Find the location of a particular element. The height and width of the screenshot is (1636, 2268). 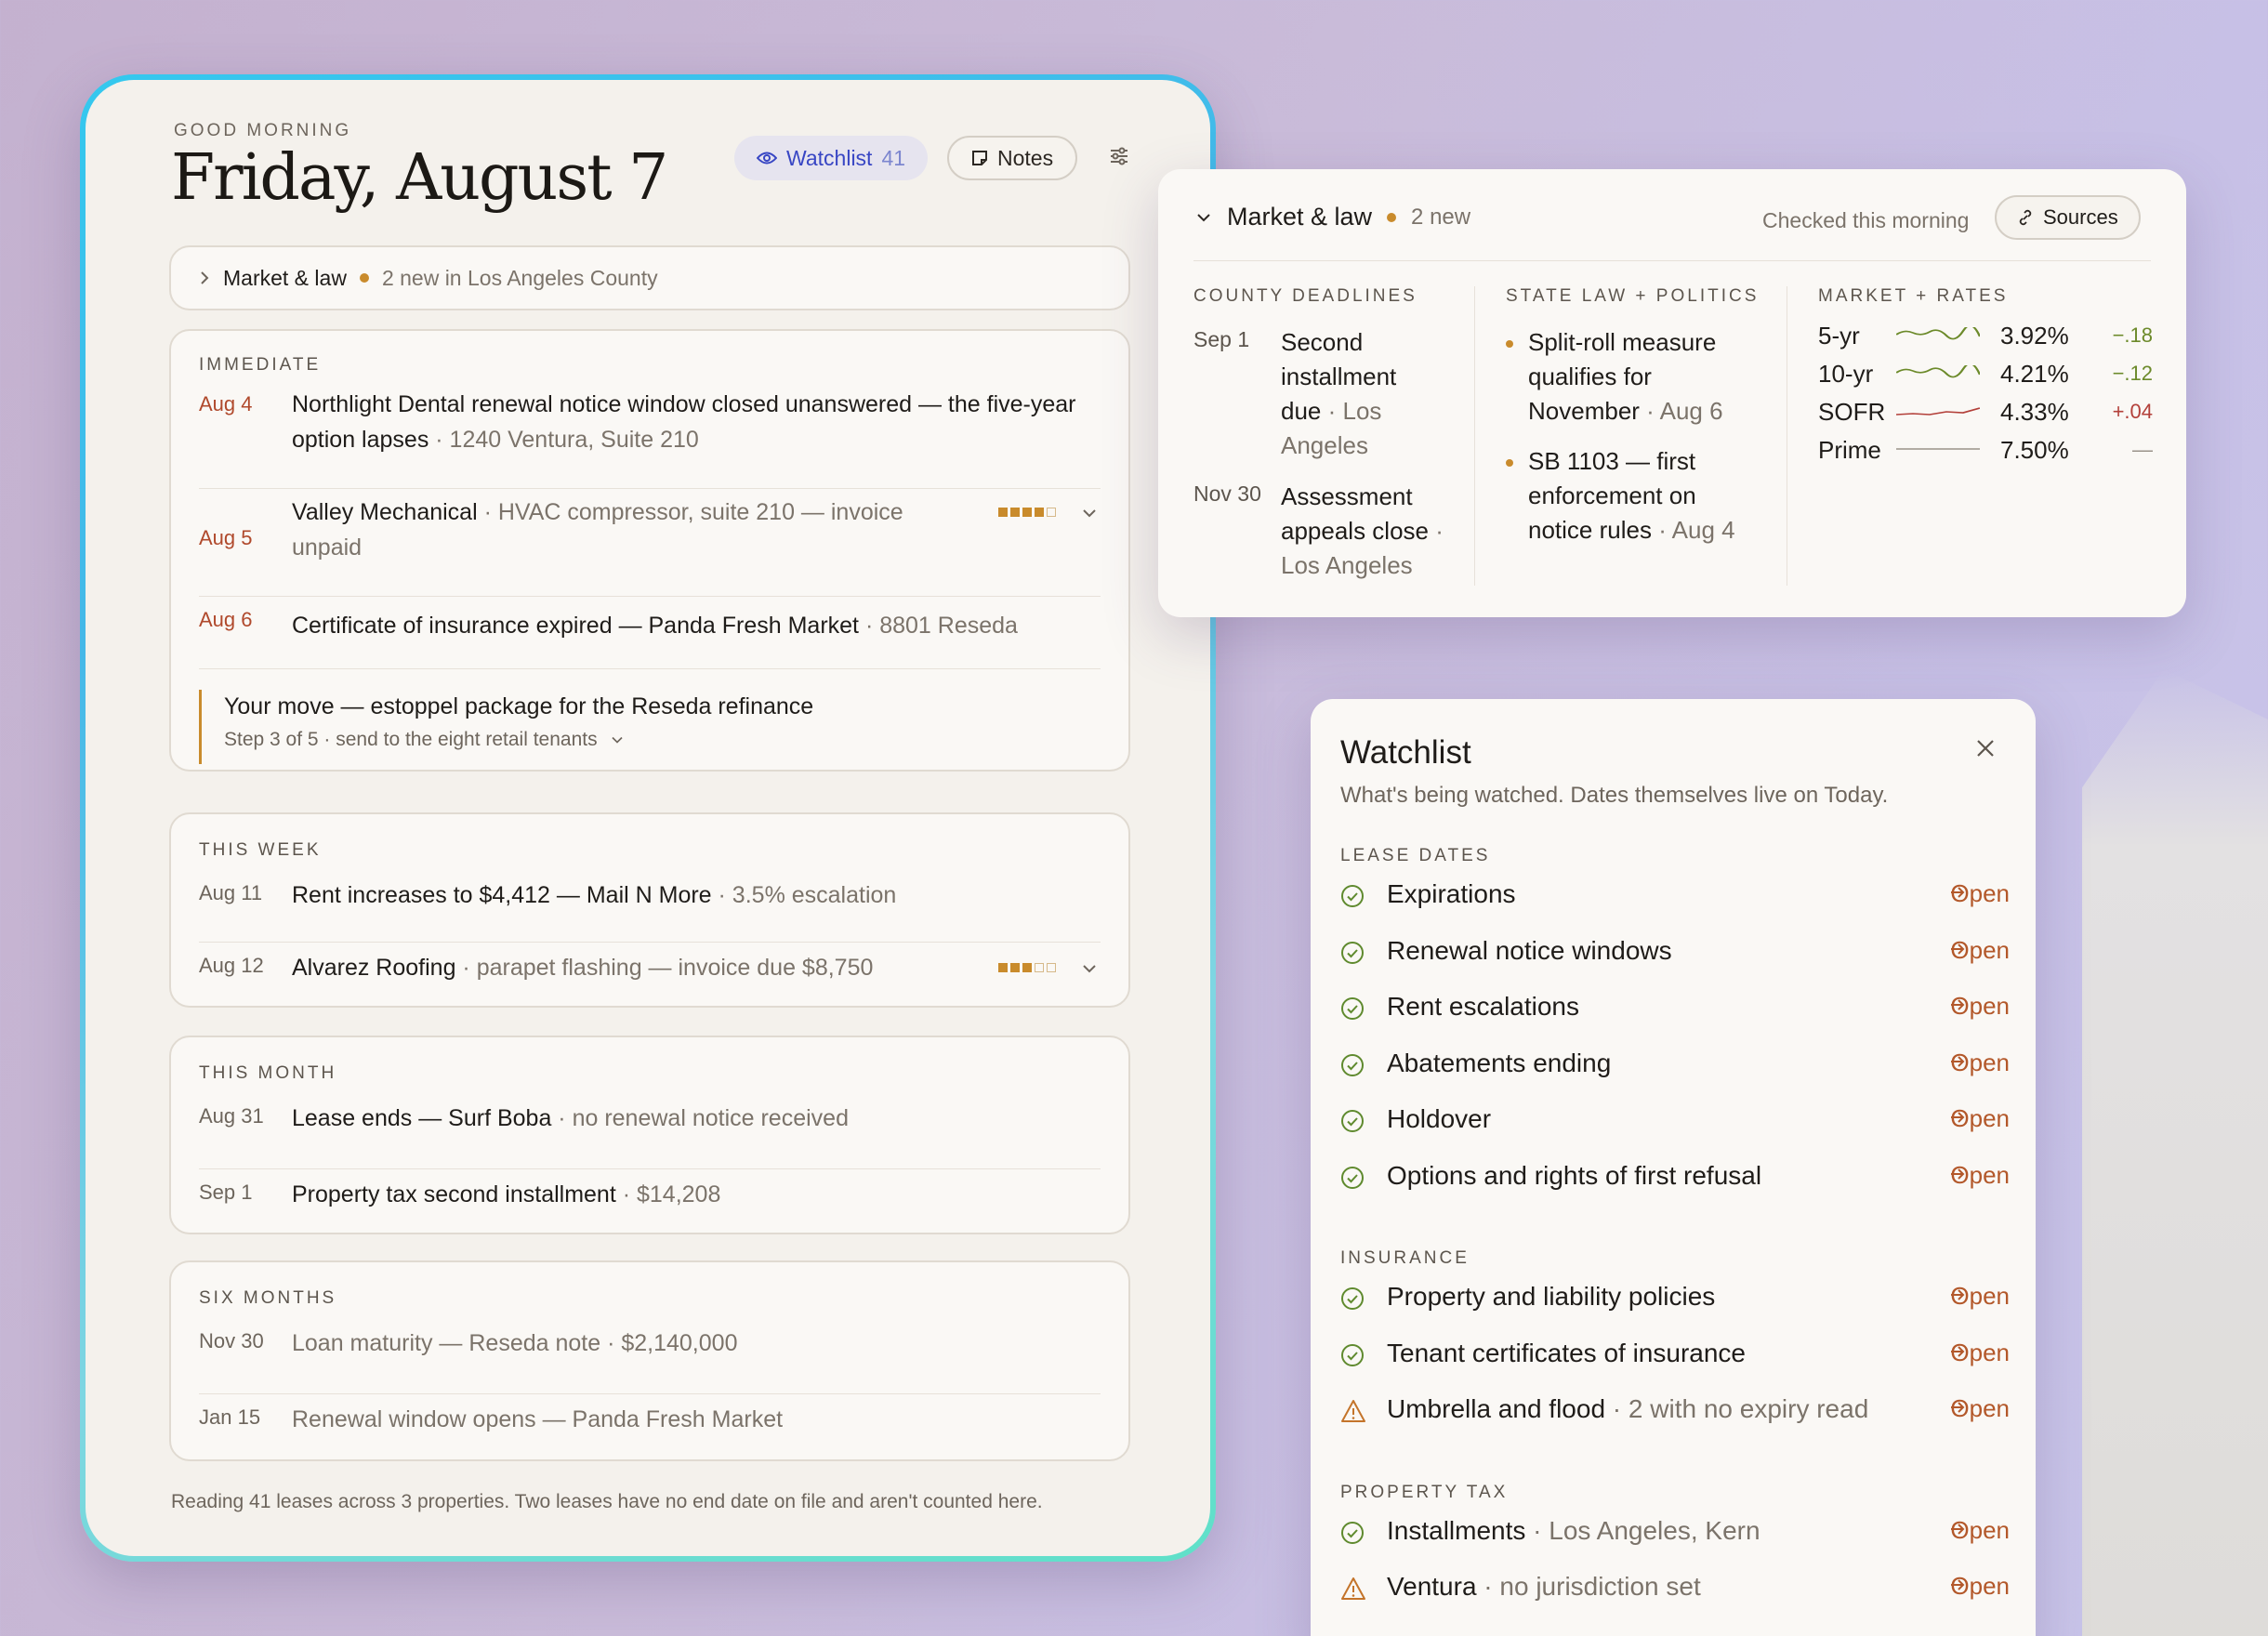

watch-item: Renewal notice windows Open is located at coordinates (1675, 952).